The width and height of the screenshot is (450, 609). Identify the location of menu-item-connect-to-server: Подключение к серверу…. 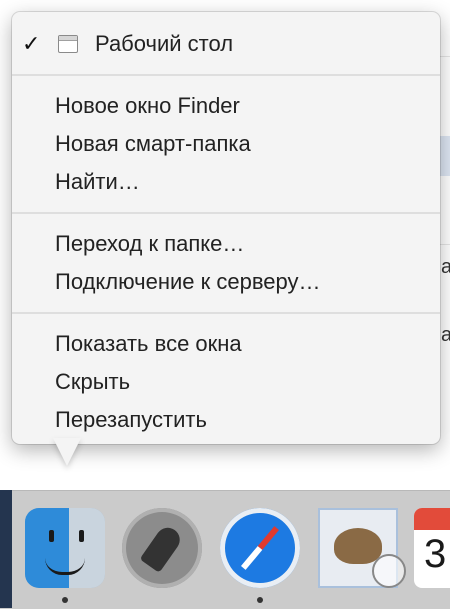
(226, 282).